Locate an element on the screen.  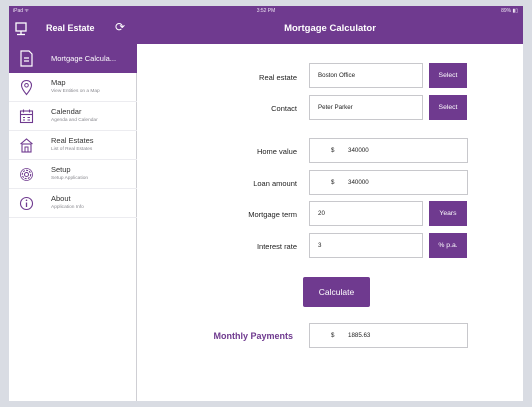
sidebar-item-map: Map View Entities on a Map is located at coordinates (73, 87).